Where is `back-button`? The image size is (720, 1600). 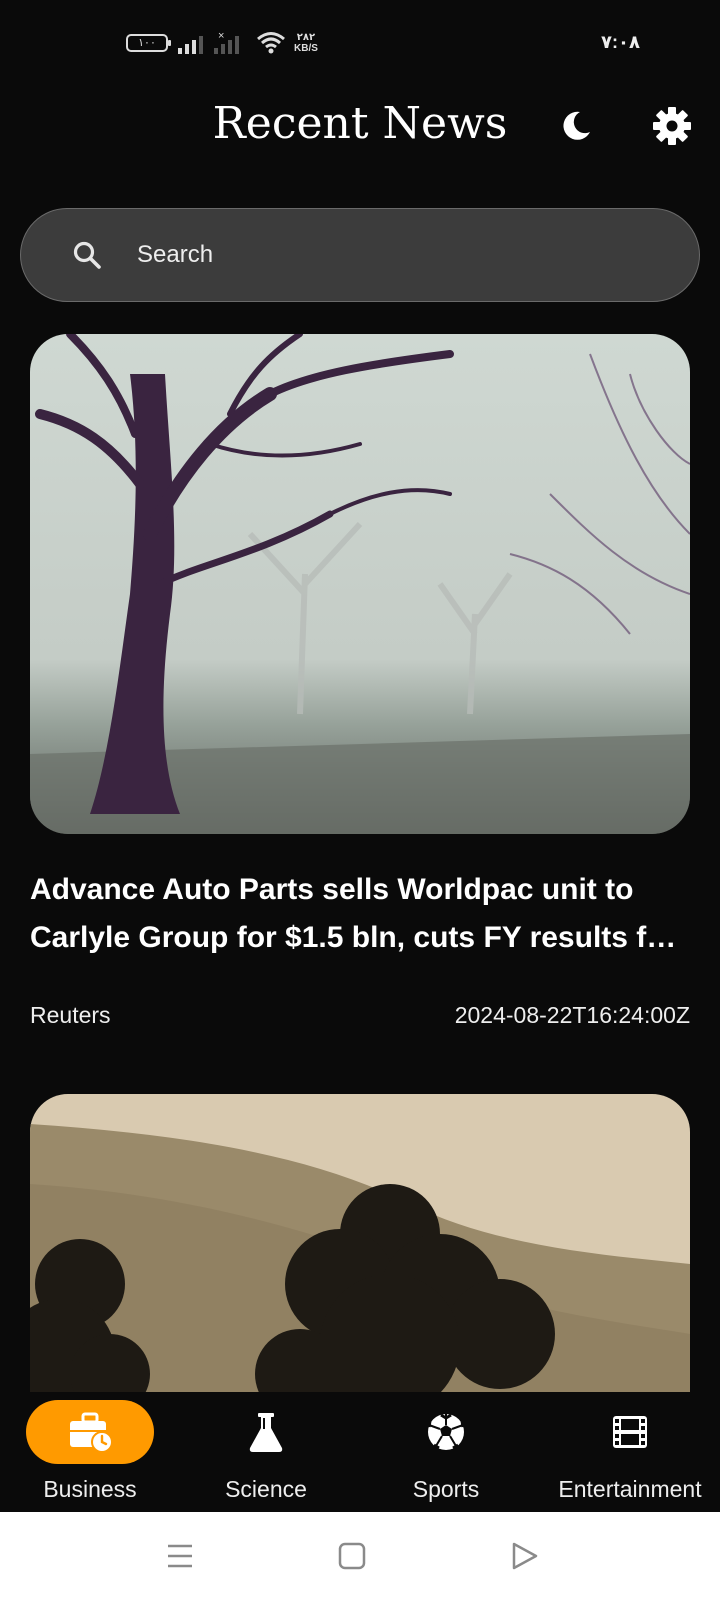
back-button is located at coordinates (524, 1556).